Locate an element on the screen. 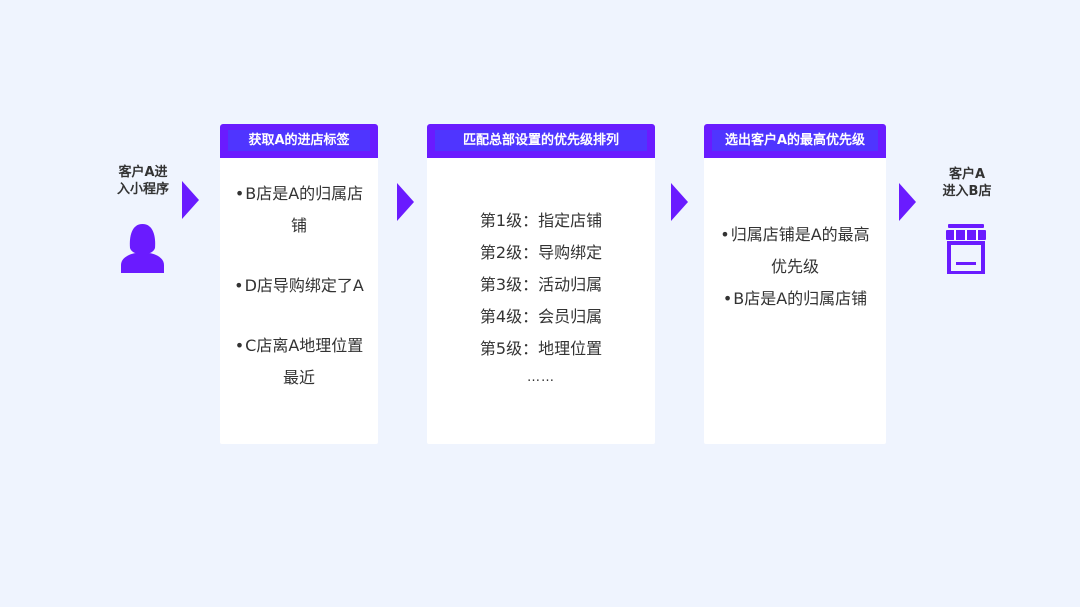 The height and width of the screenshot is (607, 1080). card-header: 获取A的进店标签 is located at coordinates (299, 141).